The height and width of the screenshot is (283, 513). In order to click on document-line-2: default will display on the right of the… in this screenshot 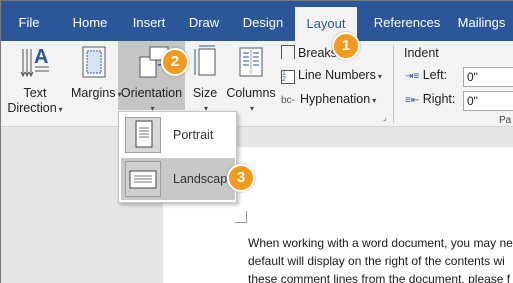, I will do `click(376, 261)`.